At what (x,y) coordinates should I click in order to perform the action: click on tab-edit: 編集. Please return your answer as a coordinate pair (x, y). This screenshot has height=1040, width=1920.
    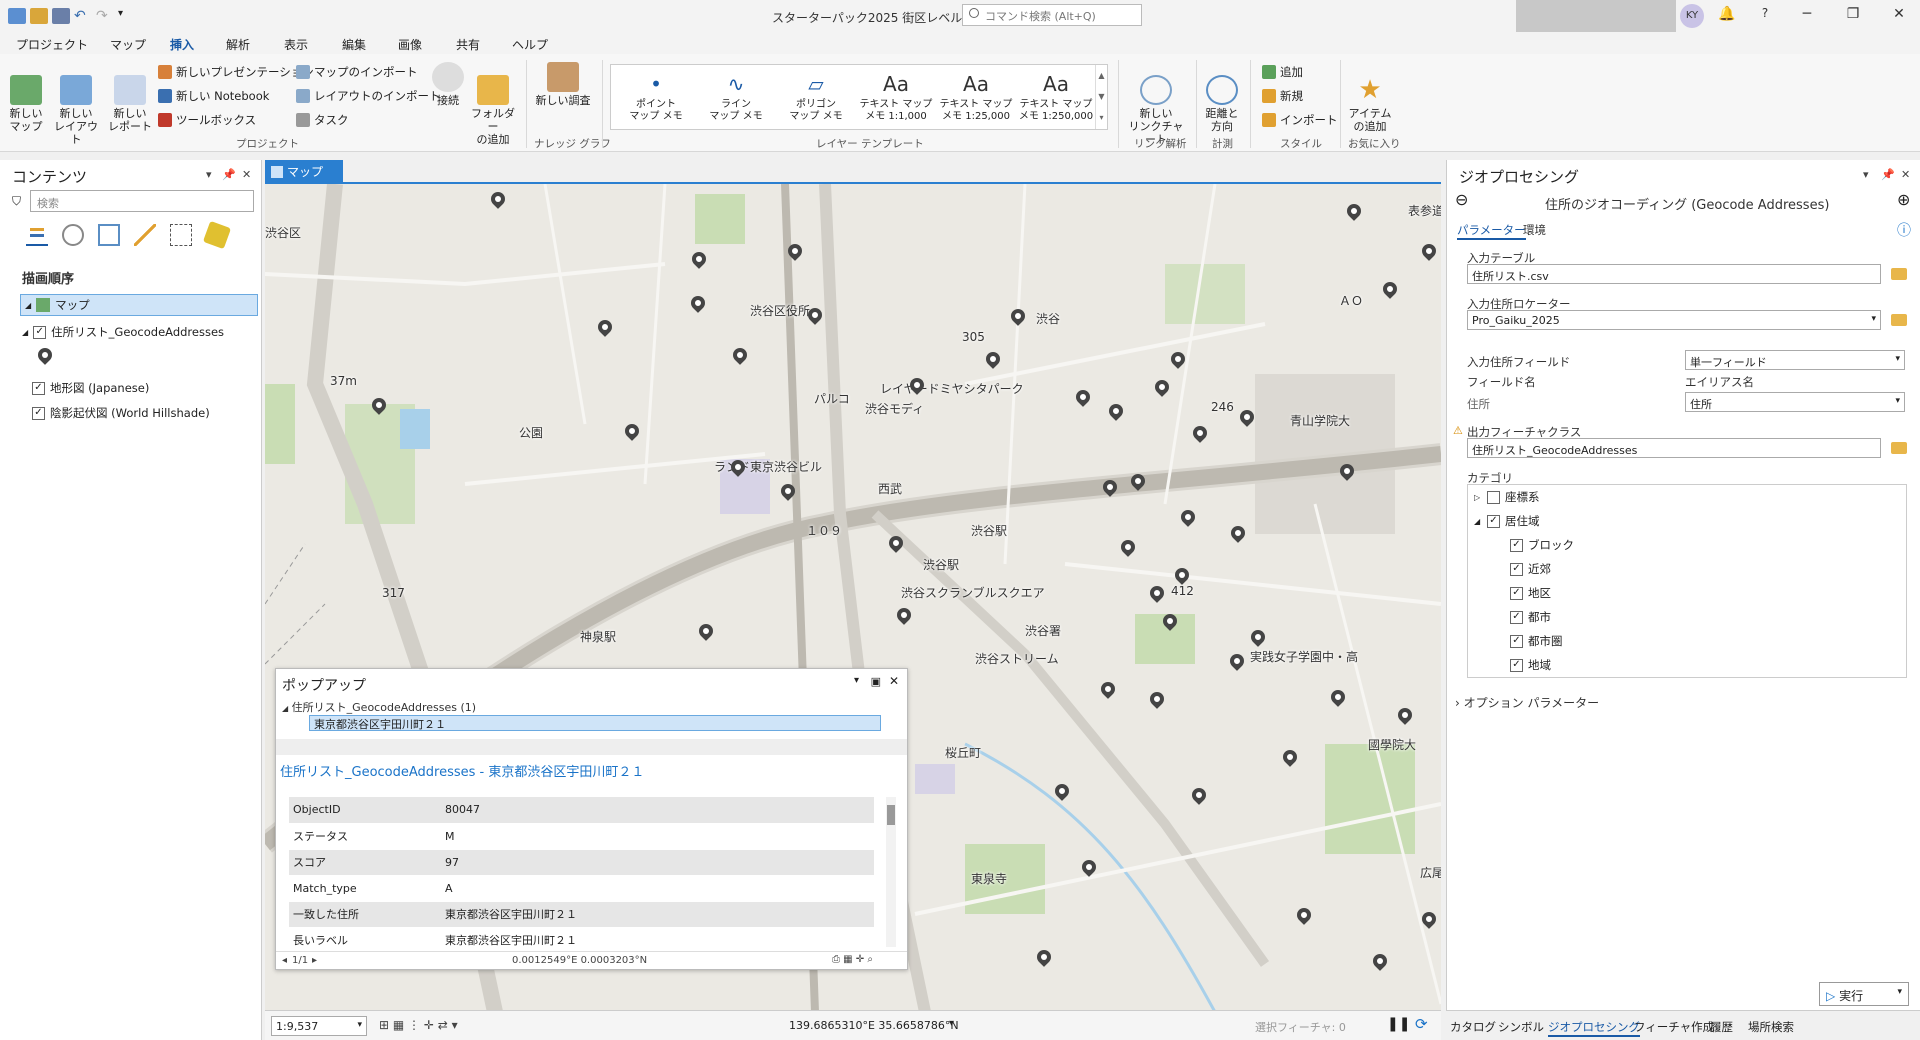
    Looking at the image, I should click on (354, 44).